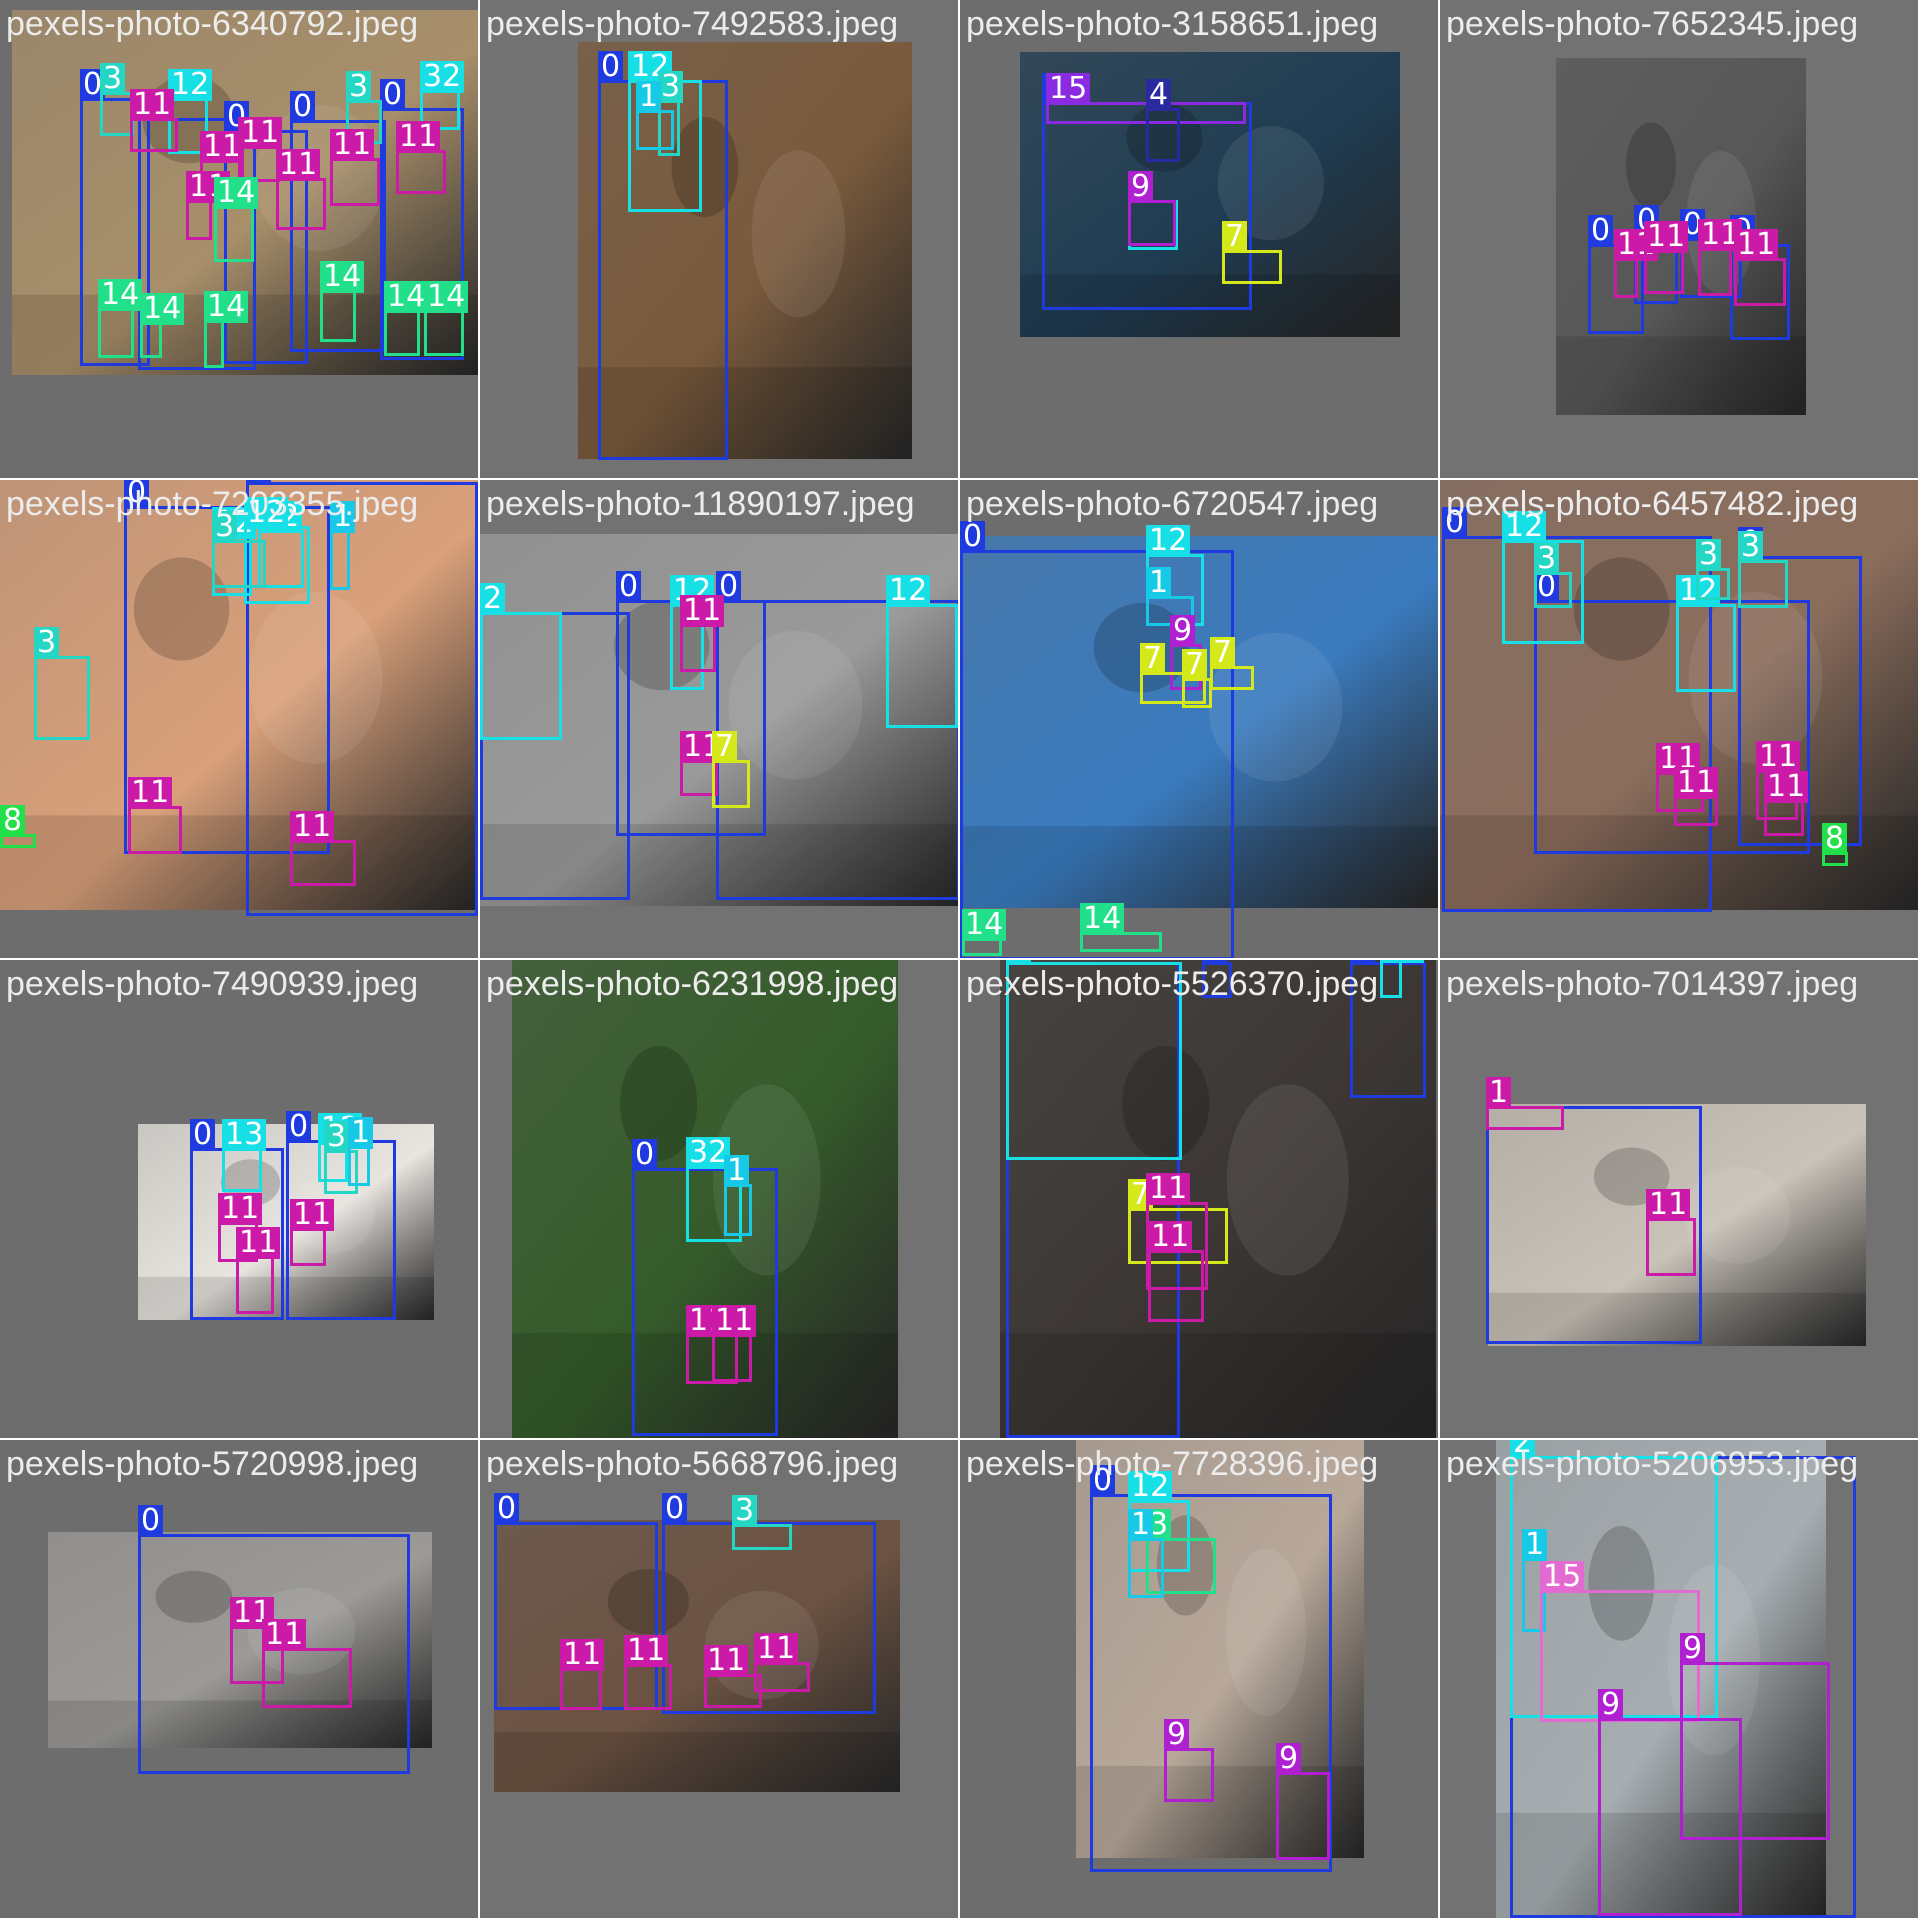 Image resolution: width=1920 pixels, height=1920 pixels. Describe the element at coordinates (18, 826) in the screenshot. I see `detection-box: 8` at that location.